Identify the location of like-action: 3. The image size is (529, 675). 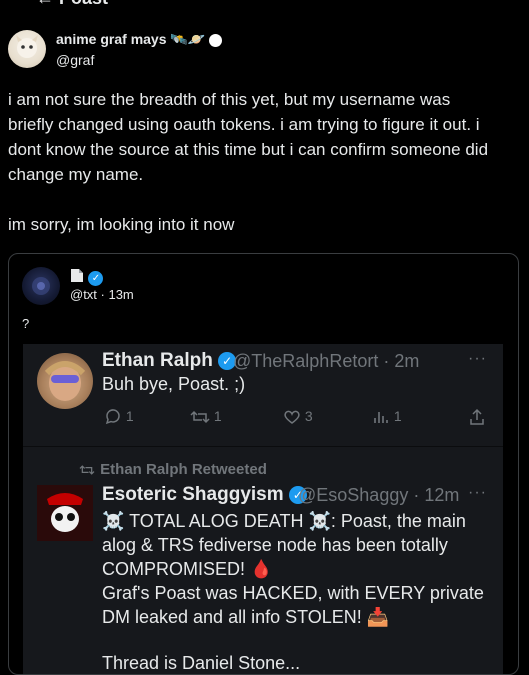
(298, 417).